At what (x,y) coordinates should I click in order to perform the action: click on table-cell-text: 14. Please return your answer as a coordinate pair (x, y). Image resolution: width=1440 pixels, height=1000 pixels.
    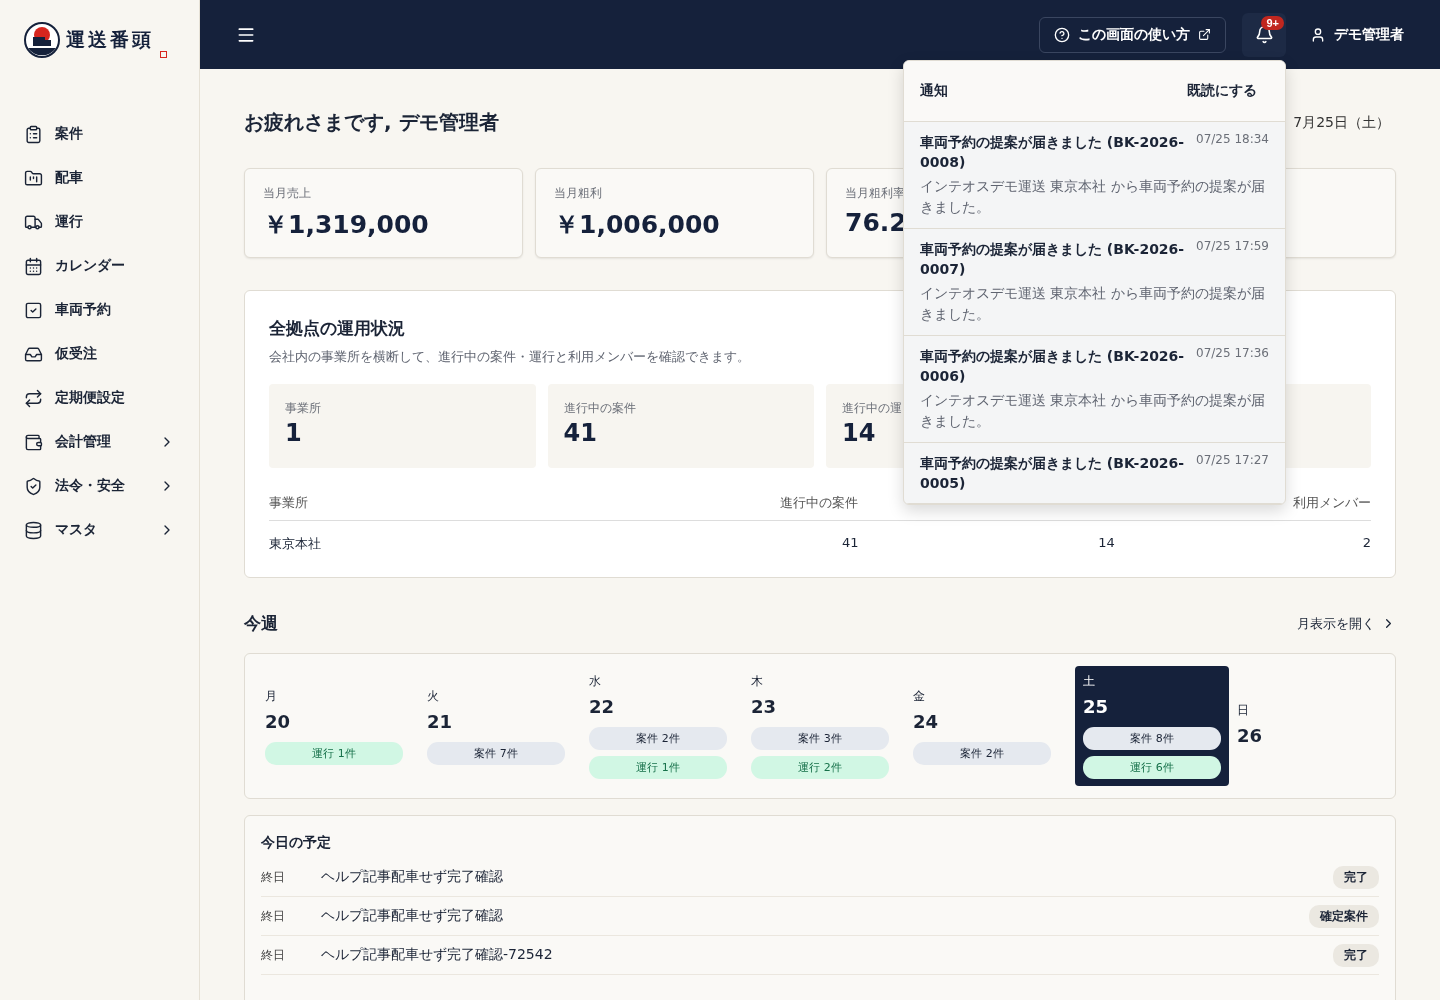
    Looking at the image, I should click on (1106, 543).